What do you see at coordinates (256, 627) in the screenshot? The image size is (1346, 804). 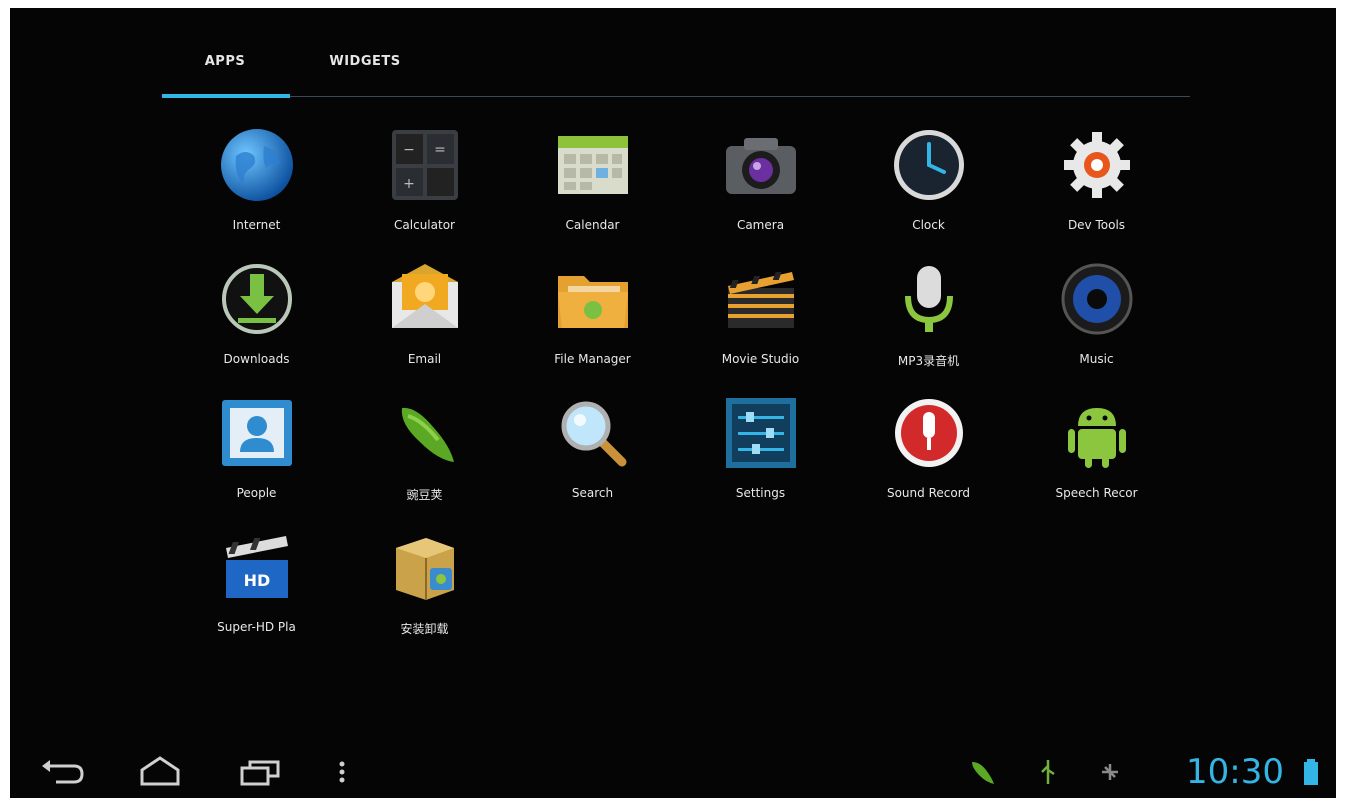 I see `app-label: Super-HD Pla` at bounding box center [256, 627].